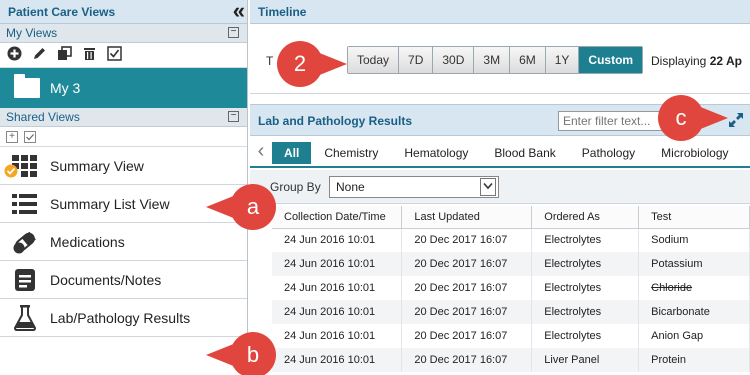 The width and height of the screenshot is (750, 375). Describe the element at coordinates (337, 217) in the screenshot. I see `column-header: Collection Date/Time` at that location.